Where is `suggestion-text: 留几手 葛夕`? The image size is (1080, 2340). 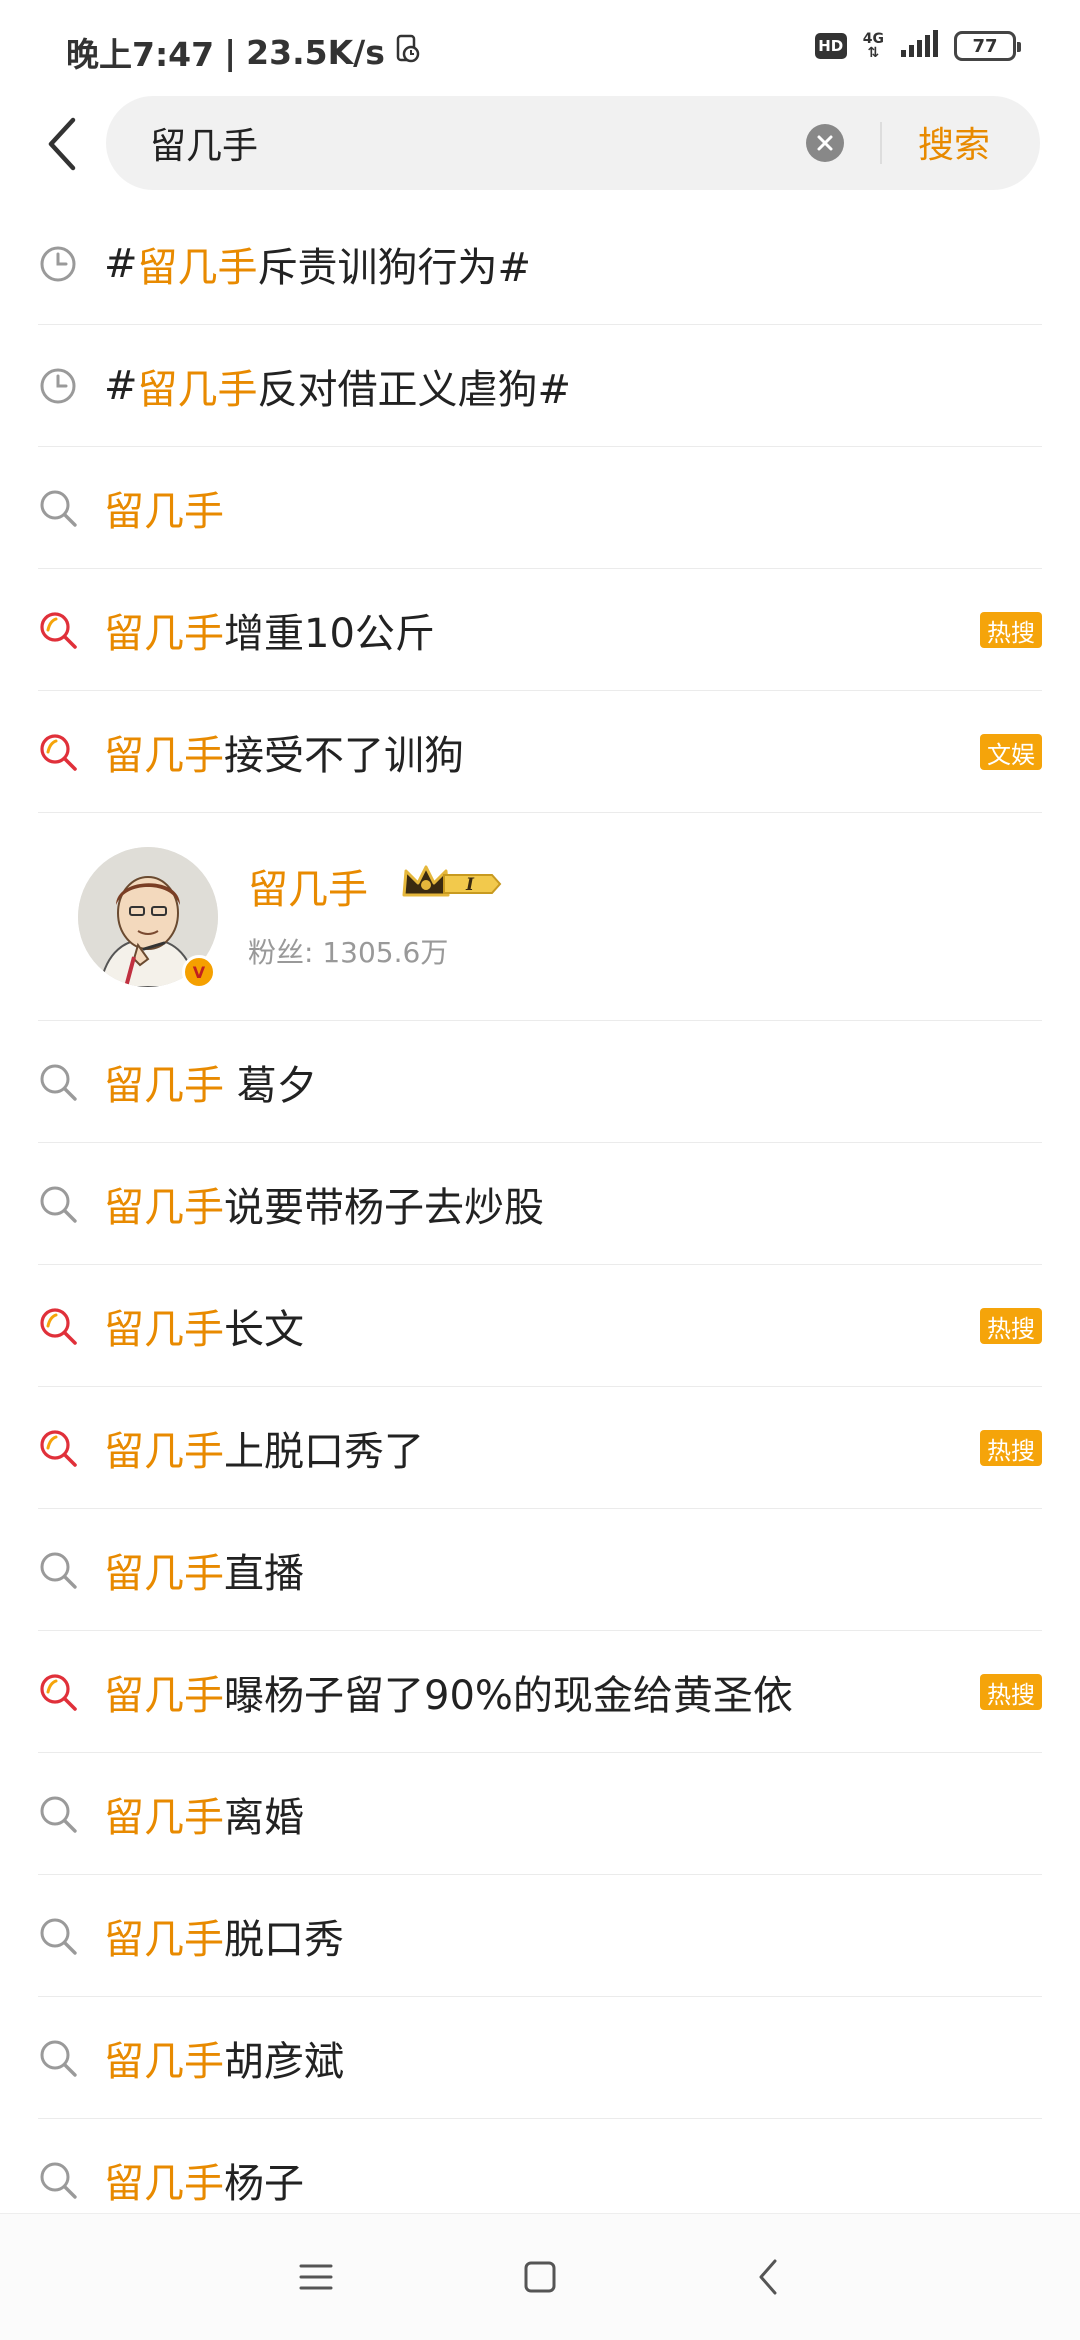 suggestion-text: 留几手 葛夕 is located at coordinates (210, 1082).